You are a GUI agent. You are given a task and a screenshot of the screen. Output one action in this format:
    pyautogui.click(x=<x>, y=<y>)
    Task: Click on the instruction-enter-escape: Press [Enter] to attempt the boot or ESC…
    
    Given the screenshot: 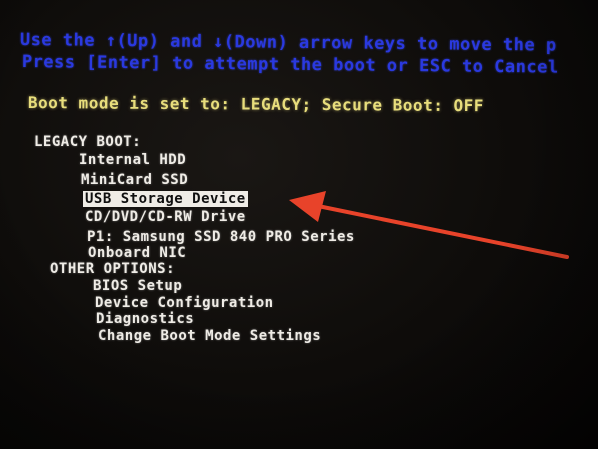 What is the action you would take?
    pyautogui.click(x=290, y=65)
    